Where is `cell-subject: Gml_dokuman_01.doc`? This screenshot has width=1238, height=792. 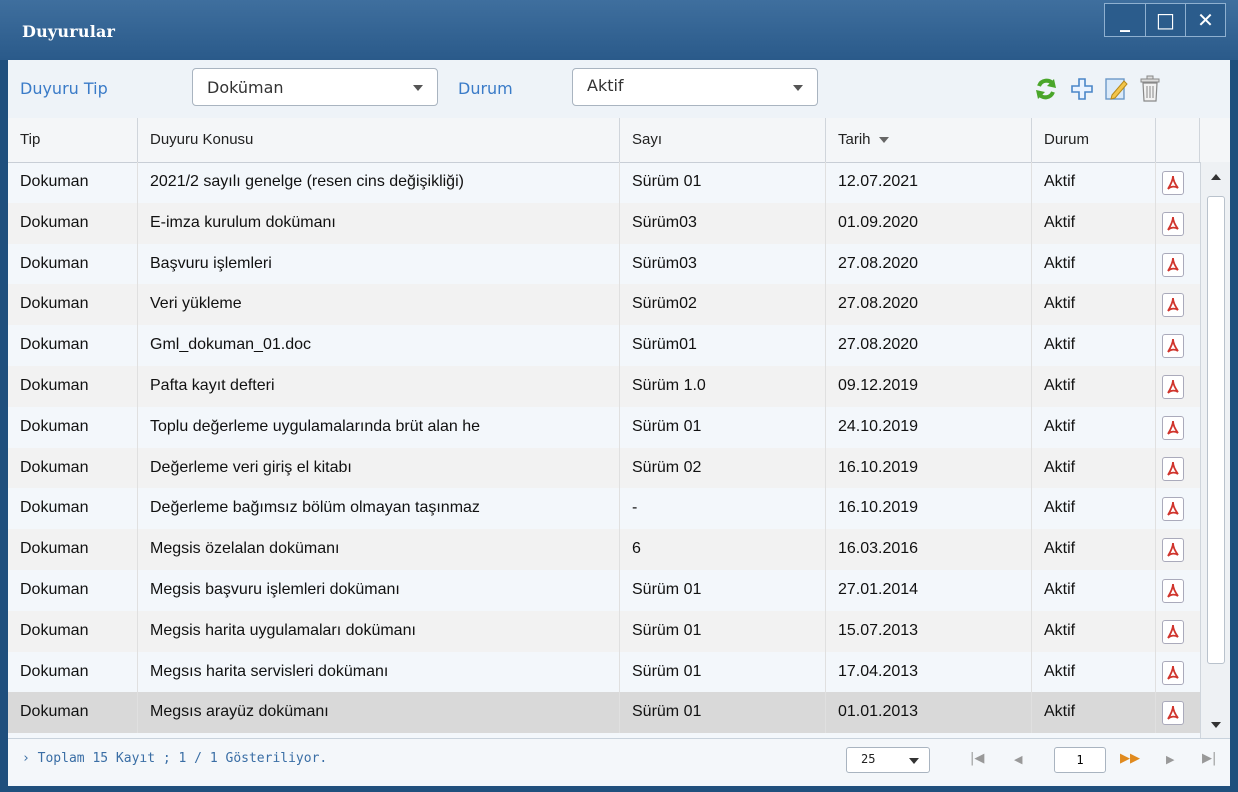 cell-subject: Gml_dokuman_01.doc is located at coordinates (379, 345).